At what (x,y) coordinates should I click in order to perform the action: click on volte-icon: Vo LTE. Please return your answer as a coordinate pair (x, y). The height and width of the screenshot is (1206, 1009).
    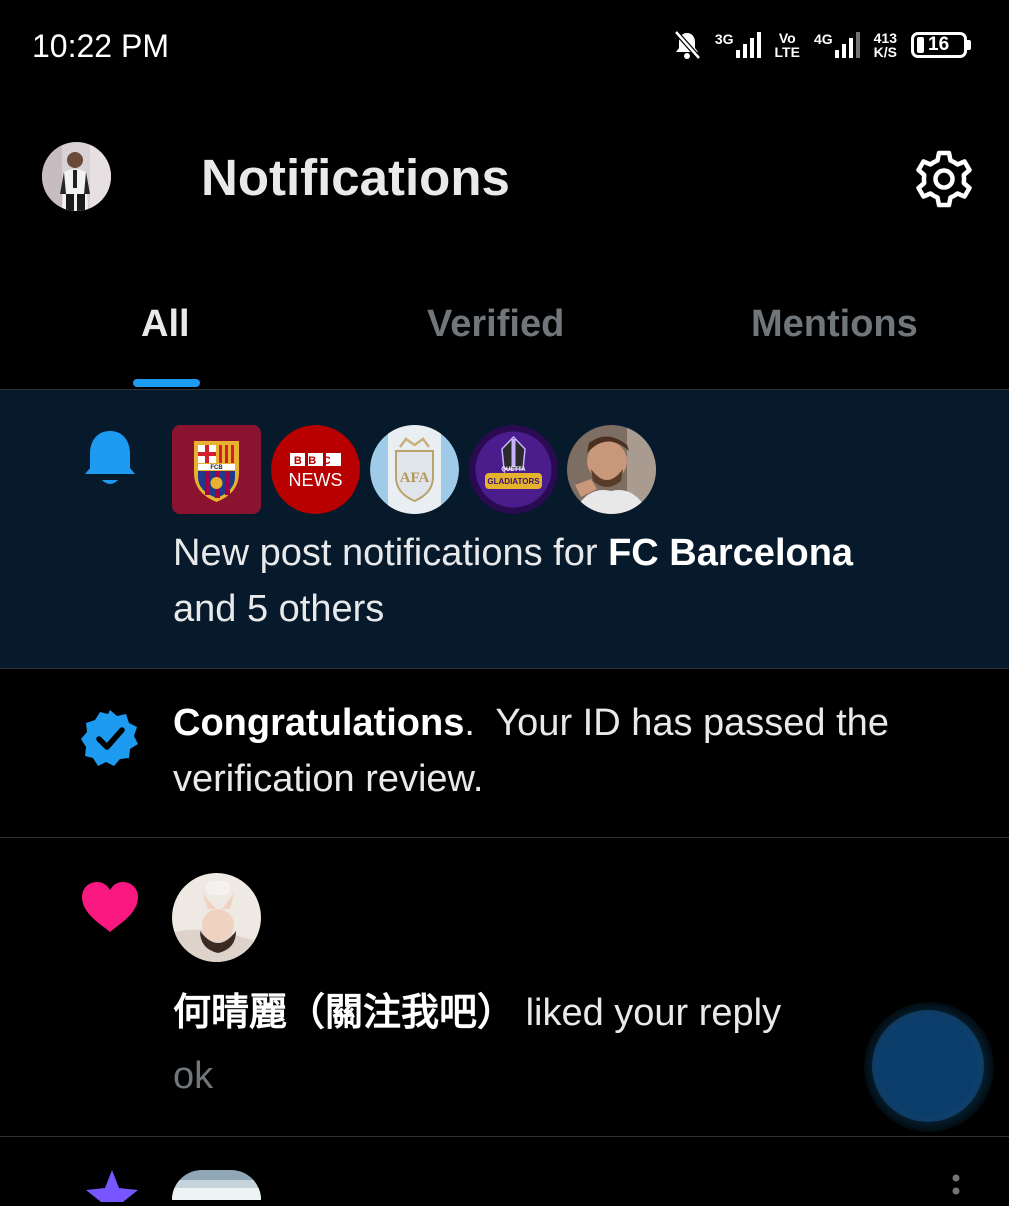
    Looking at the image, I should click on (787, 45).